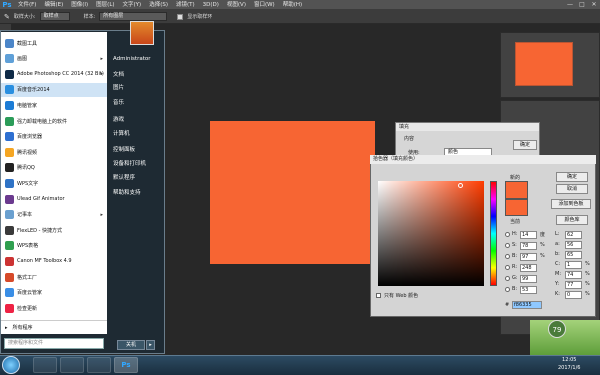 The image size is (600, 375). I want to click on eyedropper-icon: ✎, so click(7, 17).